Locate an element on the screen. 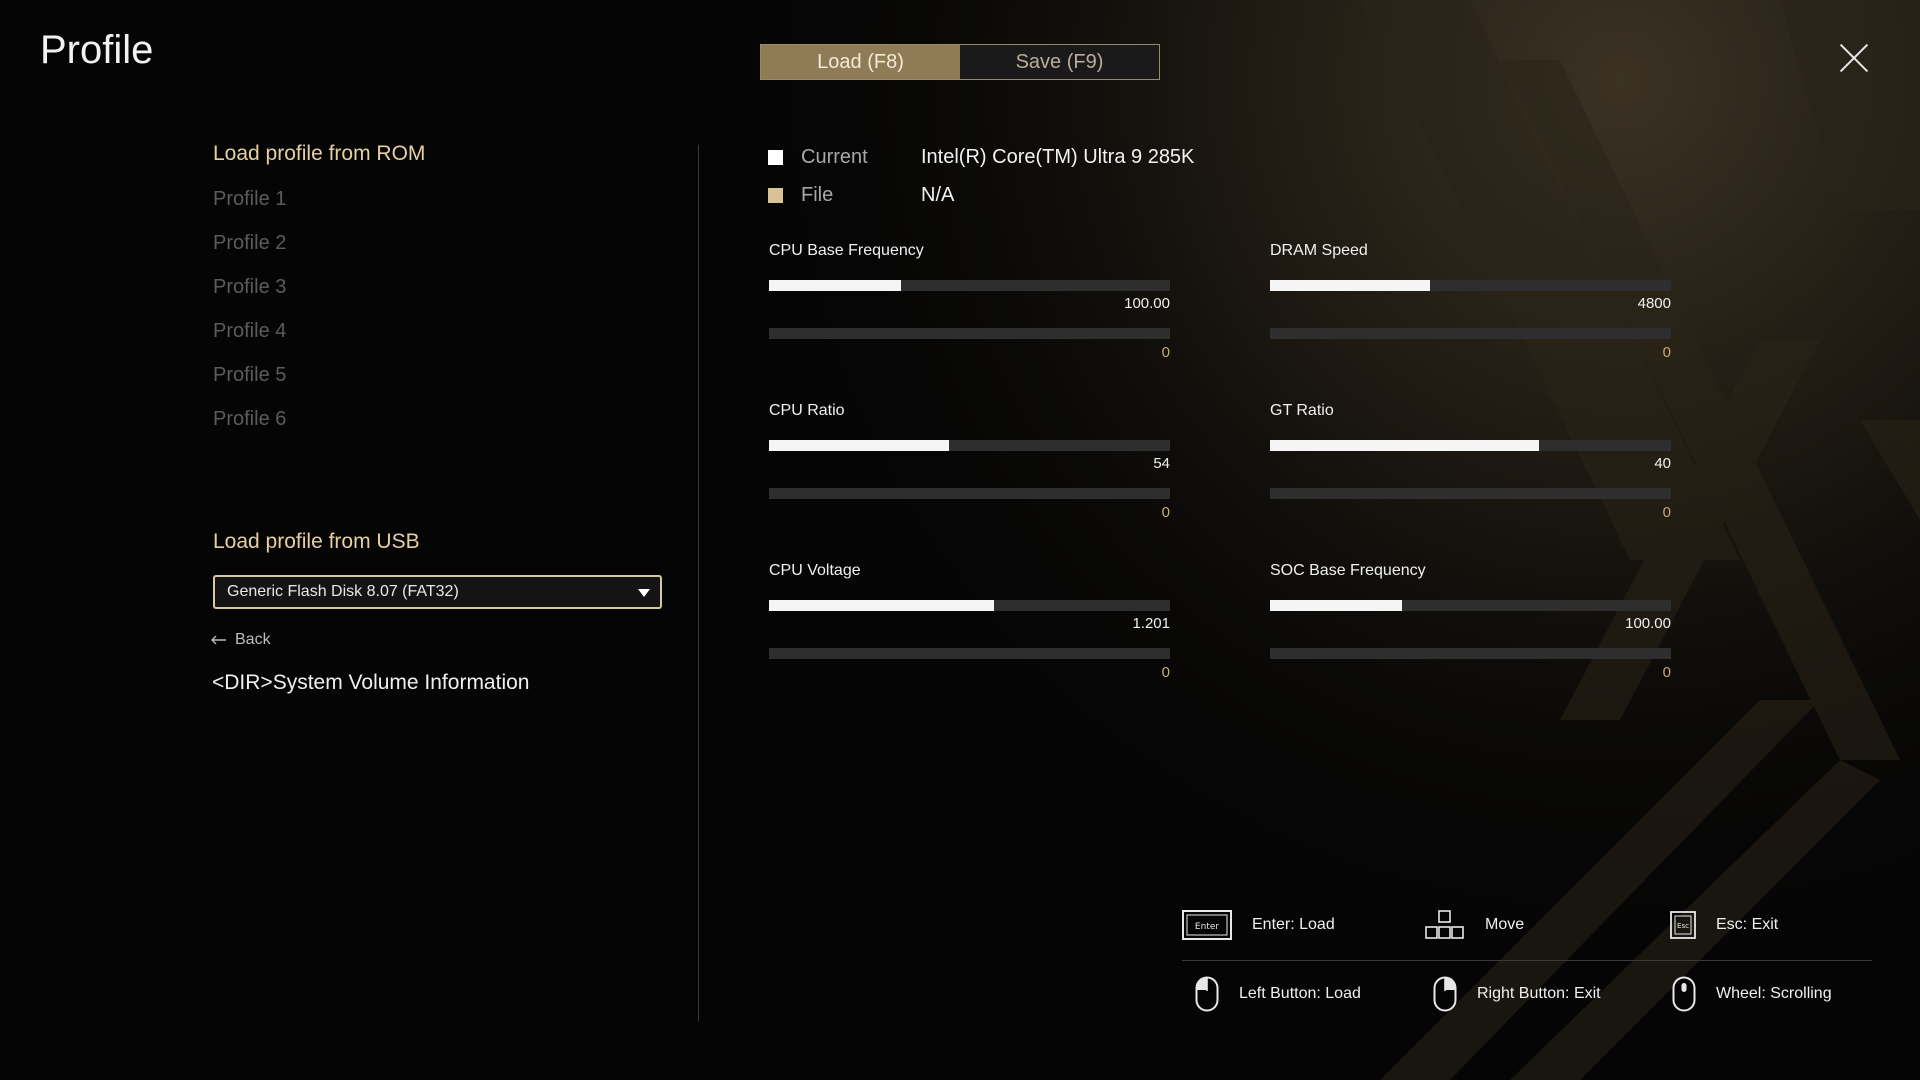 The height and width of the screenshot is (1080, 1920). legend-file-label: File is located at coordinates (817, 195).